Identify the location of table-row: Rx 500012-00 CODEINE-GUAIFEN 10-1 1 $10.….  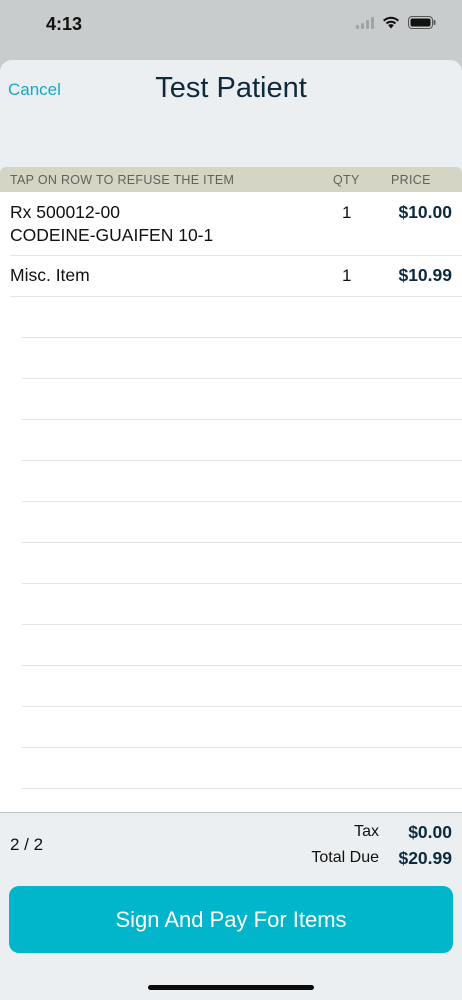
(231, 223).